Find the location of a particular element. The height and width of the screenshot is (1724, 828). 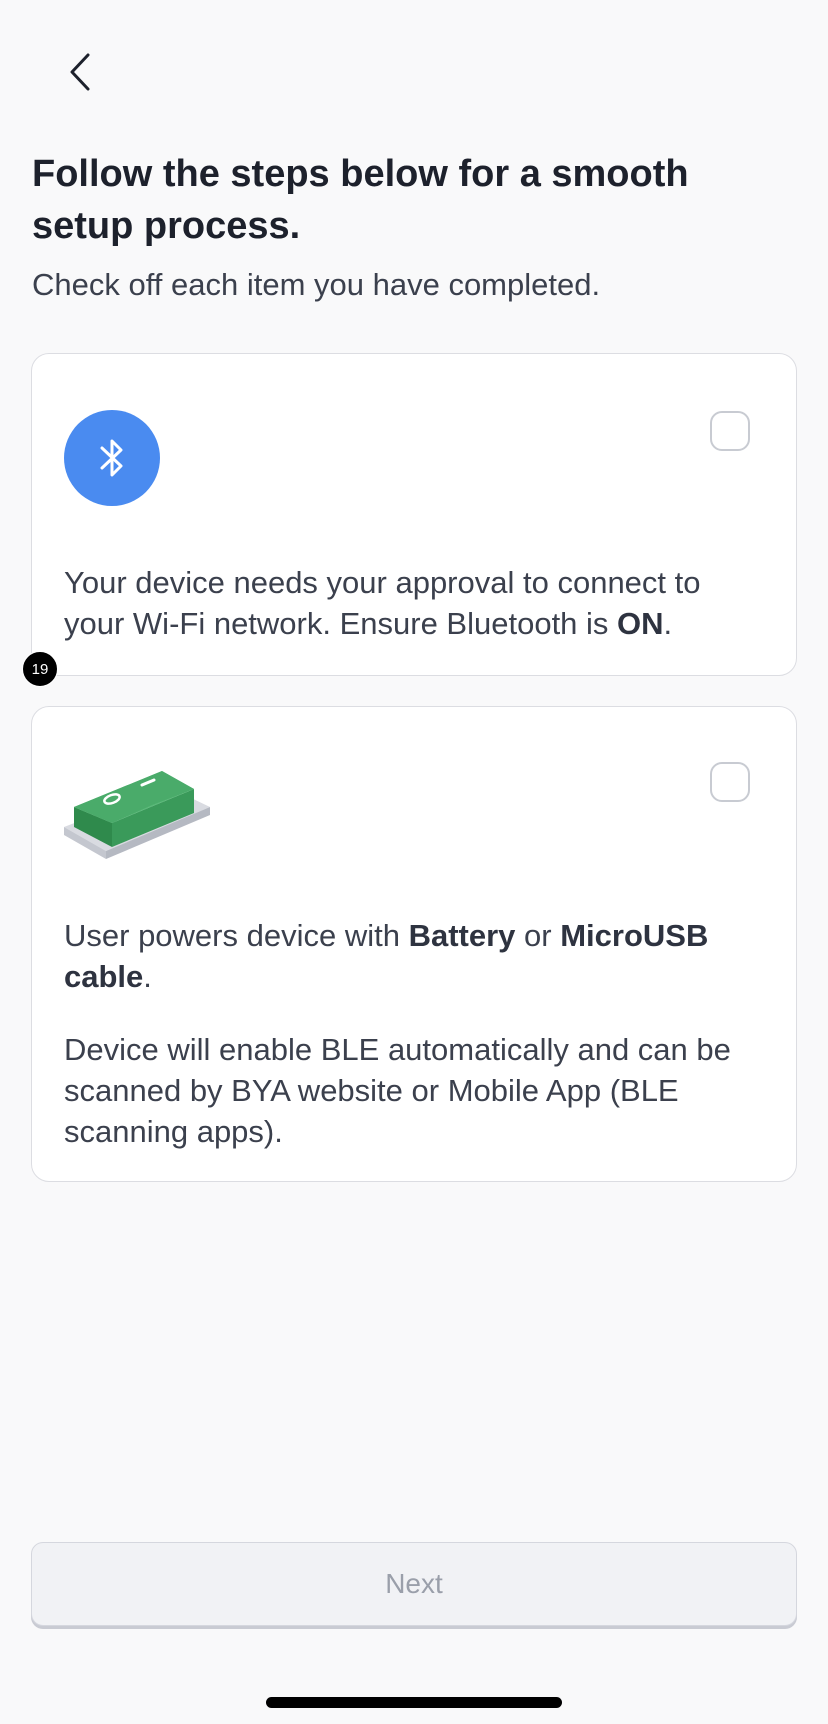

next-button: Next is located at coordinates (414, 1584).